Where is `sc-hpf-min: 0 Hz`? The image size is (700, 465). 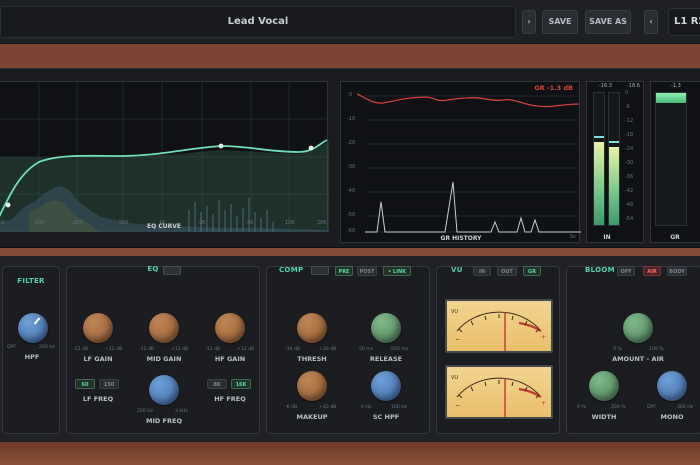
sc-hpf-min: 0 Hz is located at coordinates (366, 407).